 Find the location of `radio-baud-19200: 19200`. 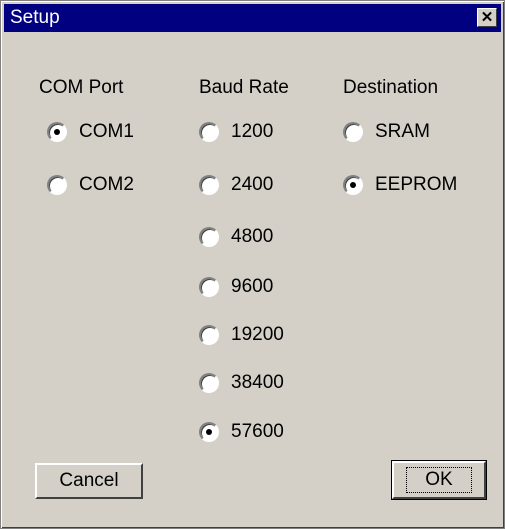

radio-baud-19200: 19200 is located at coordinates (241, 335).